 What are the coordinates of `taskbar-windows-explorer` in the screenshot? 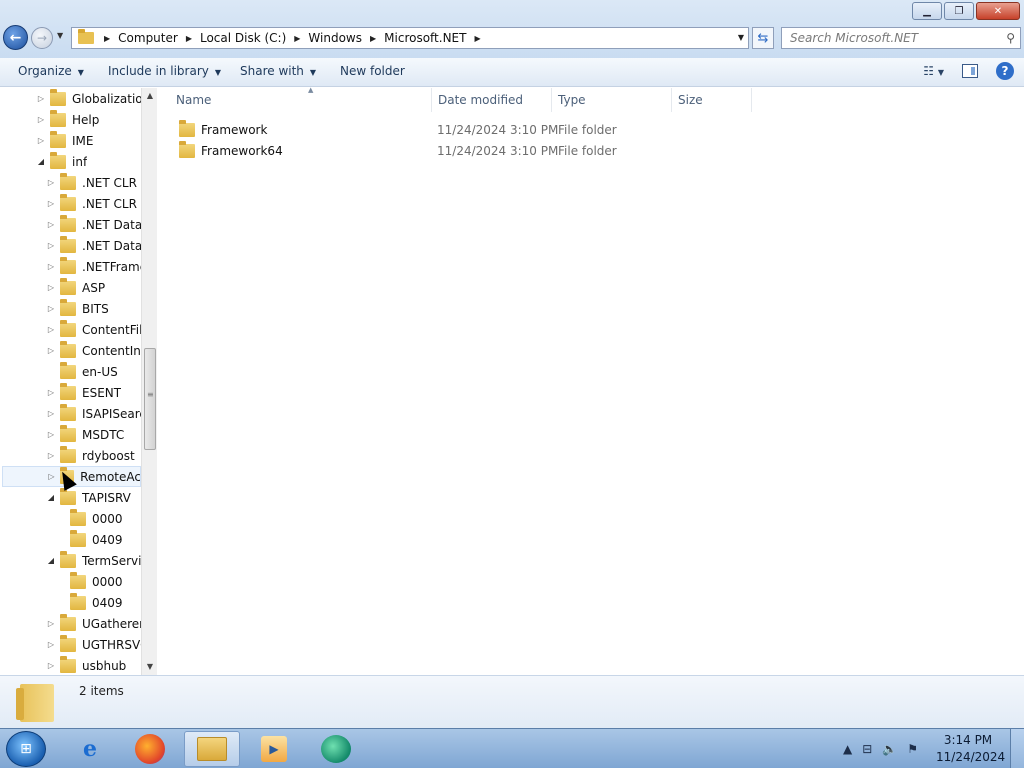 It's located at (212, 749).